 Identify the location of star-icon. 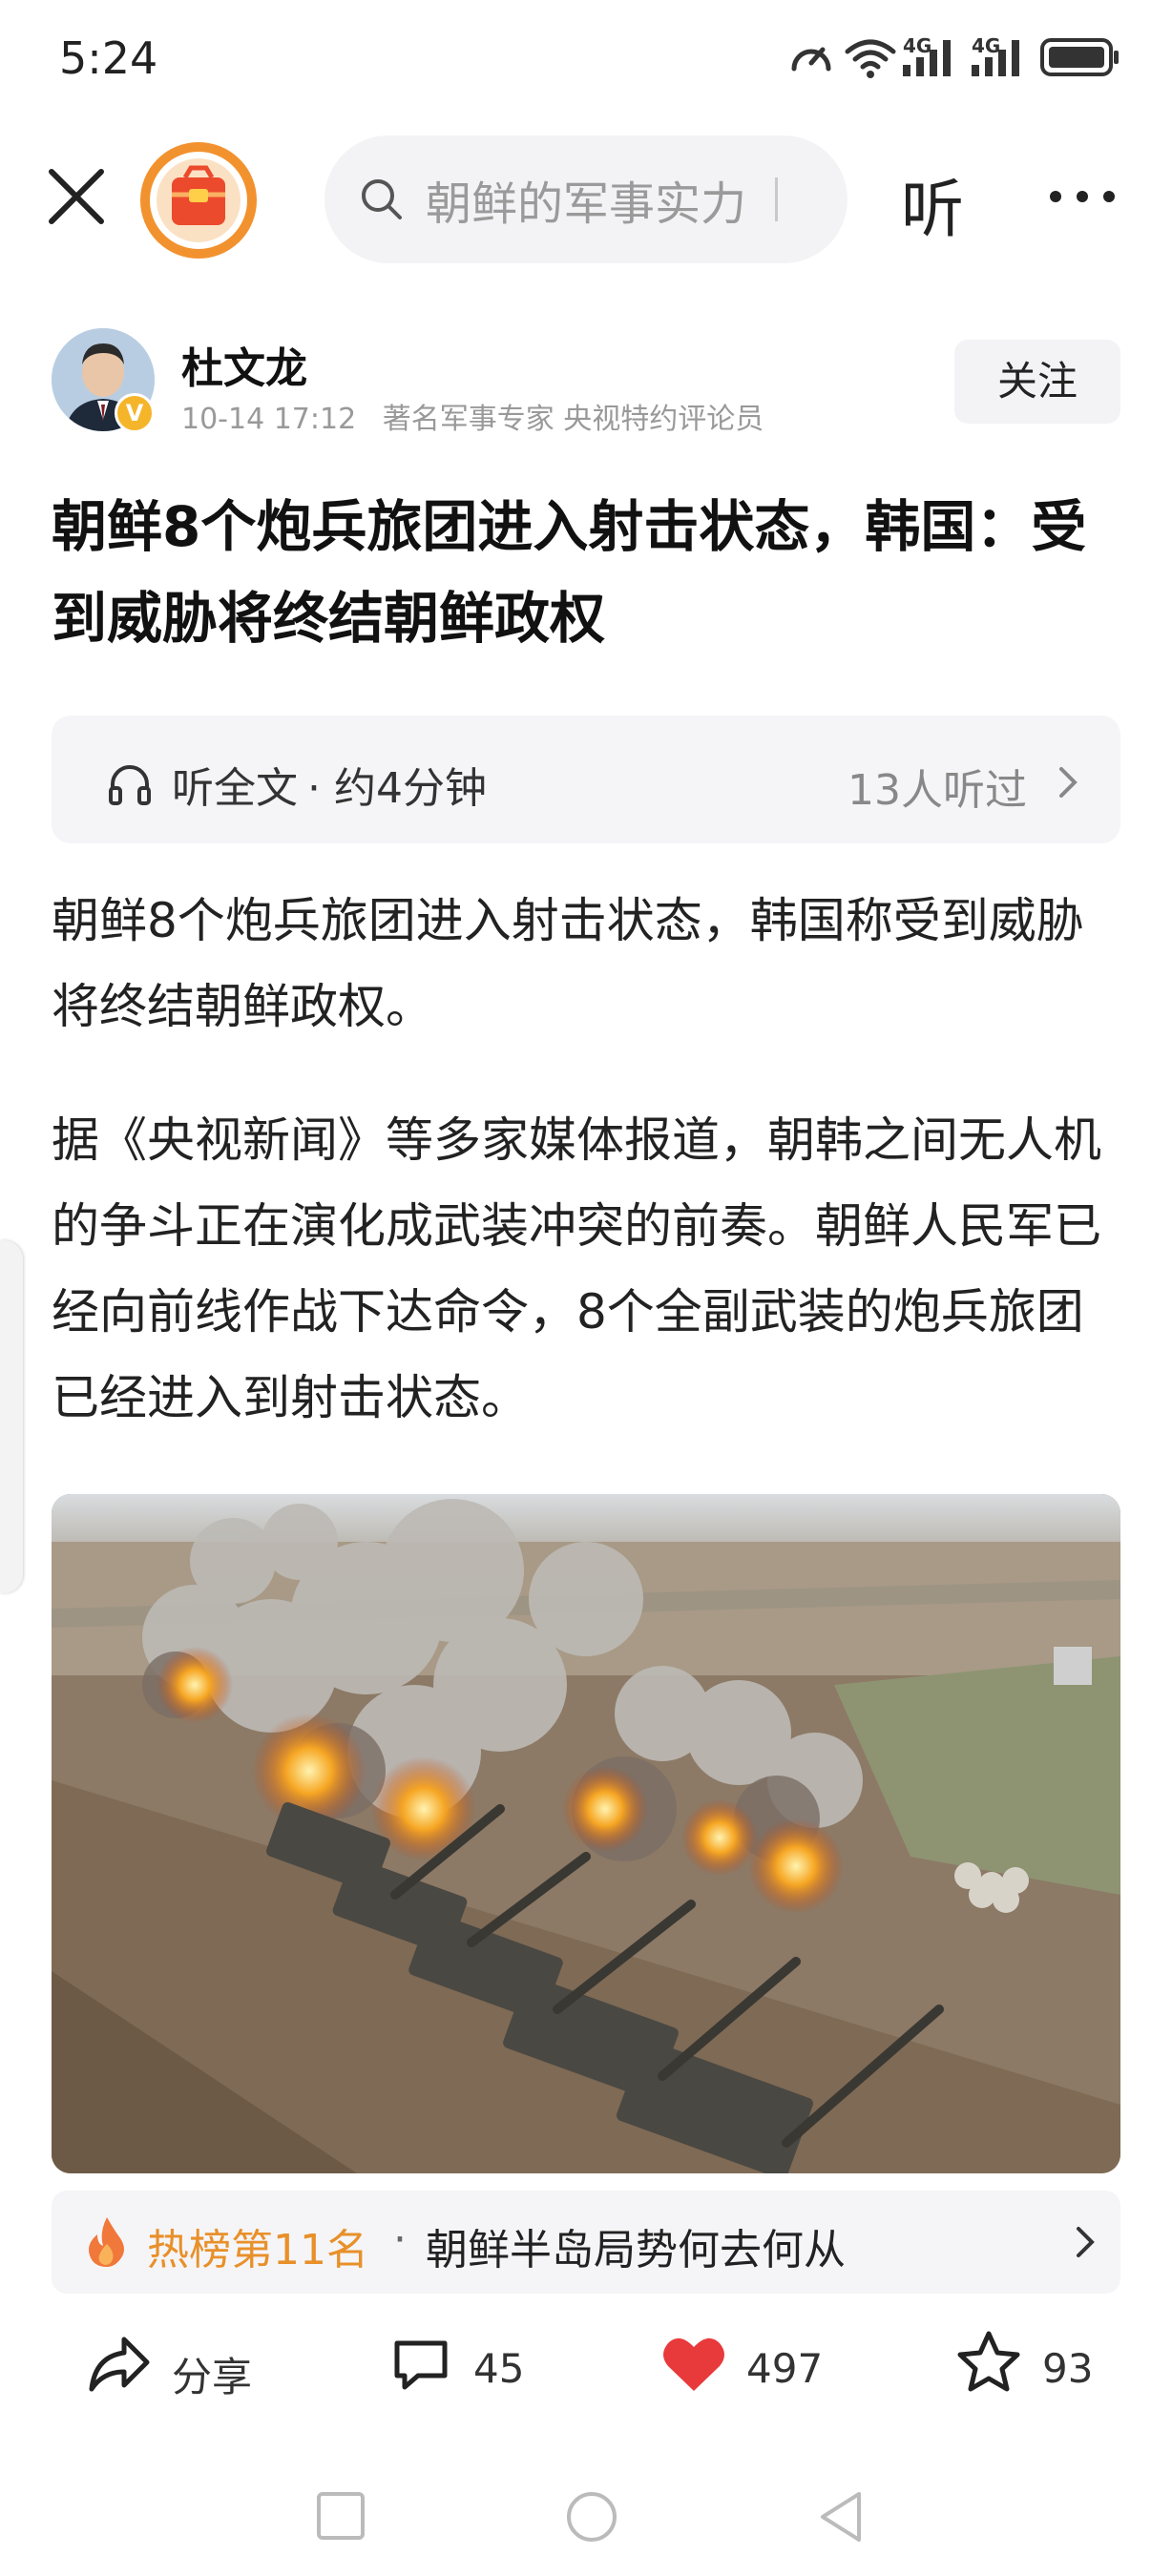
(988, 2361).